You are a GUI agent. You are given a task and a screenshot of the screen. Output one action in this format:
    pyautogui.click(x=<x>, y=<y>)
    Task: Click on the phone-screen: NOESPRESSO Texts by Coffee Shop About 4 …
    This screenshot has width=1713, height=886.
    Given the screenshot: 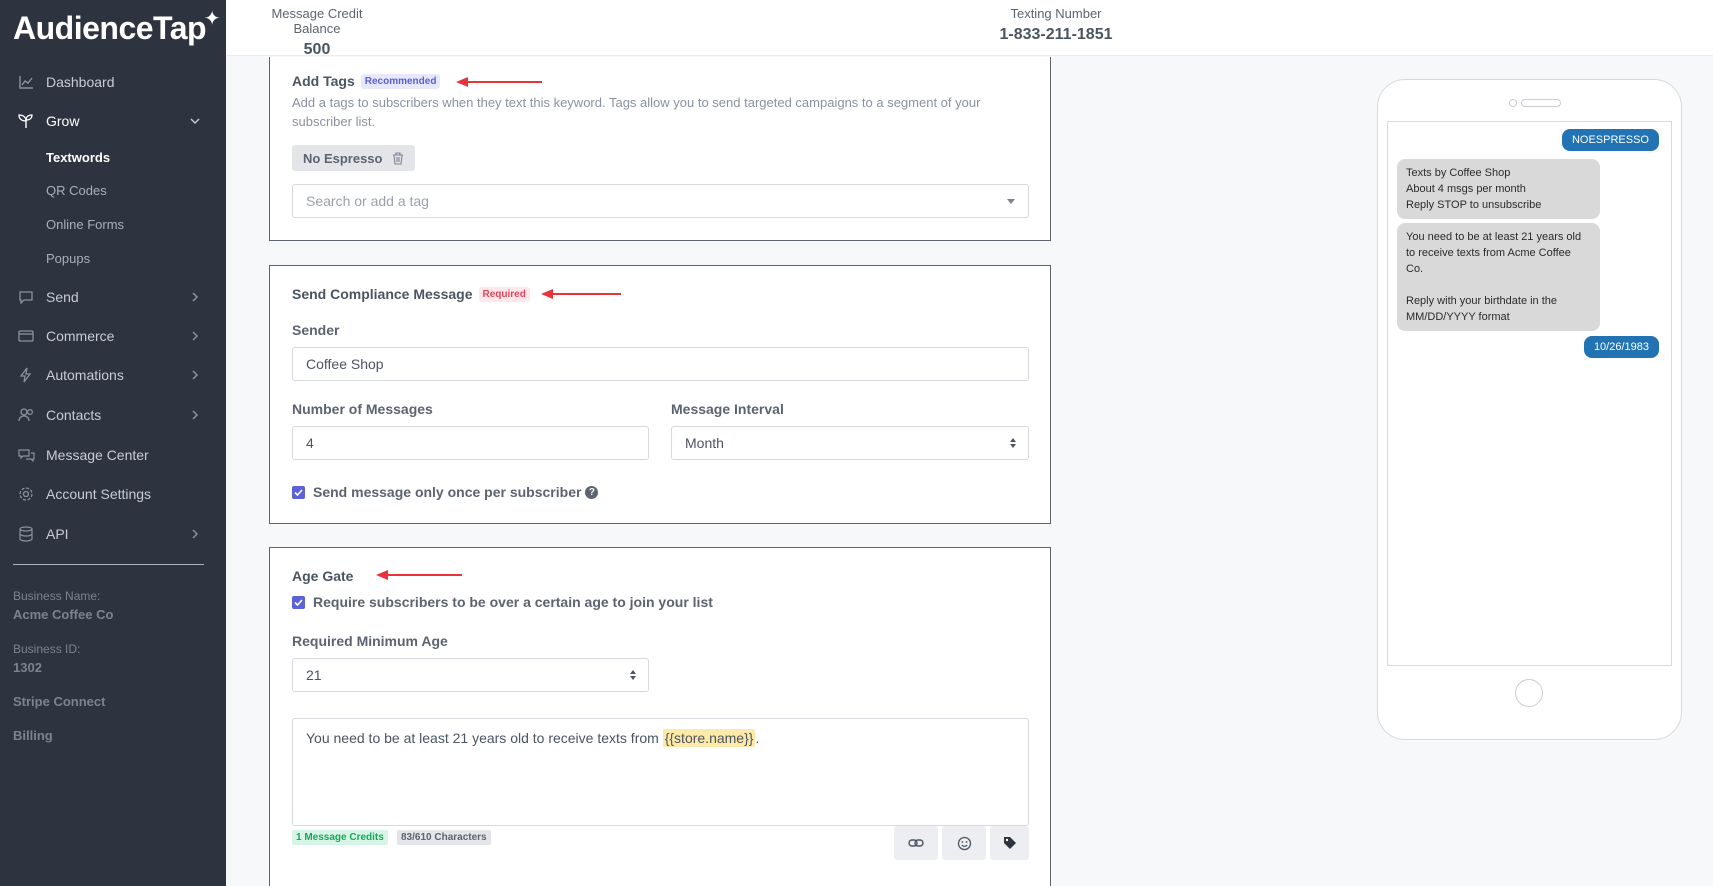 What is the action you would take?
    pyautogui.click(x=1529, y=393)
    